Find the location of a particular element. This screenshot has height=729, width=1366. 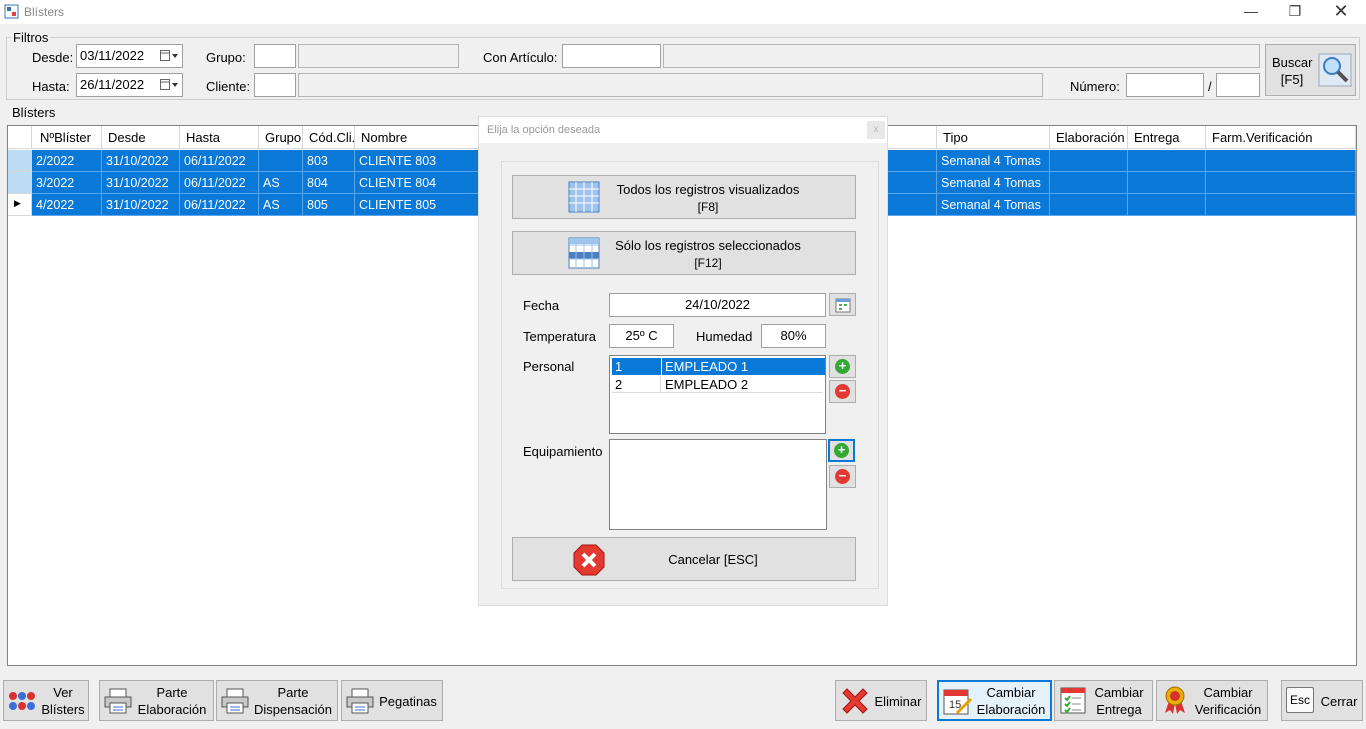

blisters-icon is located at coordinates (22, 701).